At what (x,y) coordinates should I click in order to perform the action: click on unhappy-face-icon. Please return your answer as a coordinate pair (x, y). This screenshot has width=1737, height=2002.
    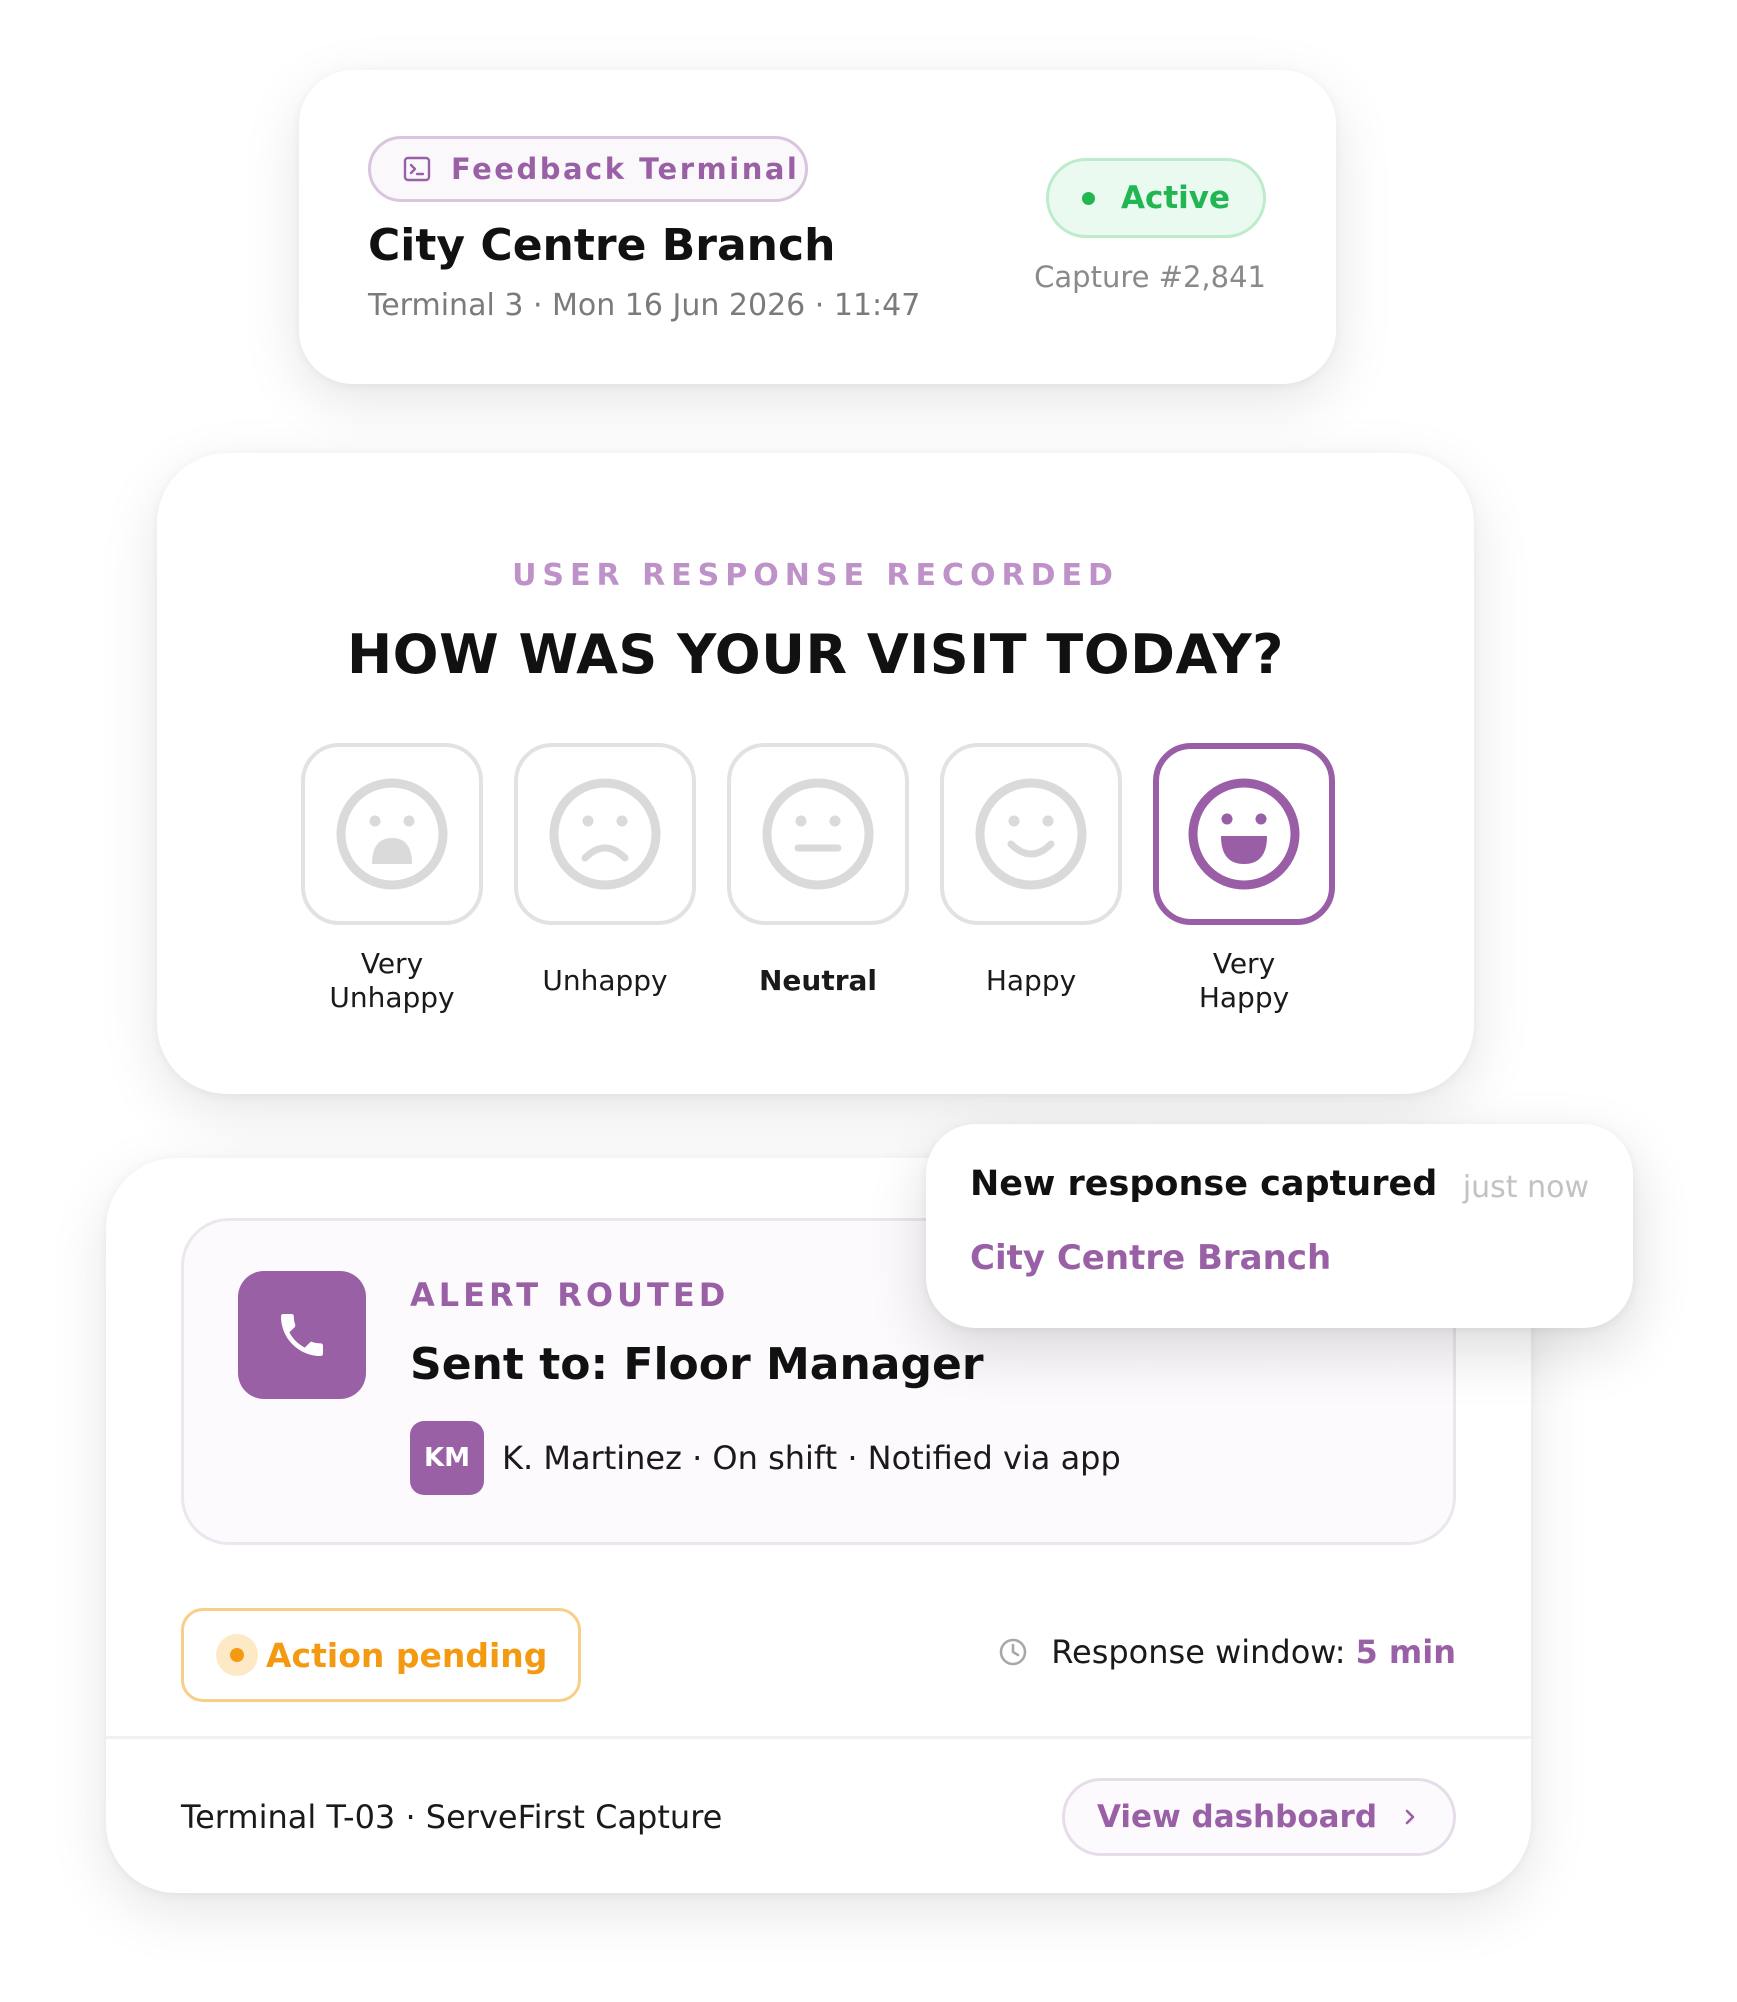
    Looking at the image, I should click on (605, 834).